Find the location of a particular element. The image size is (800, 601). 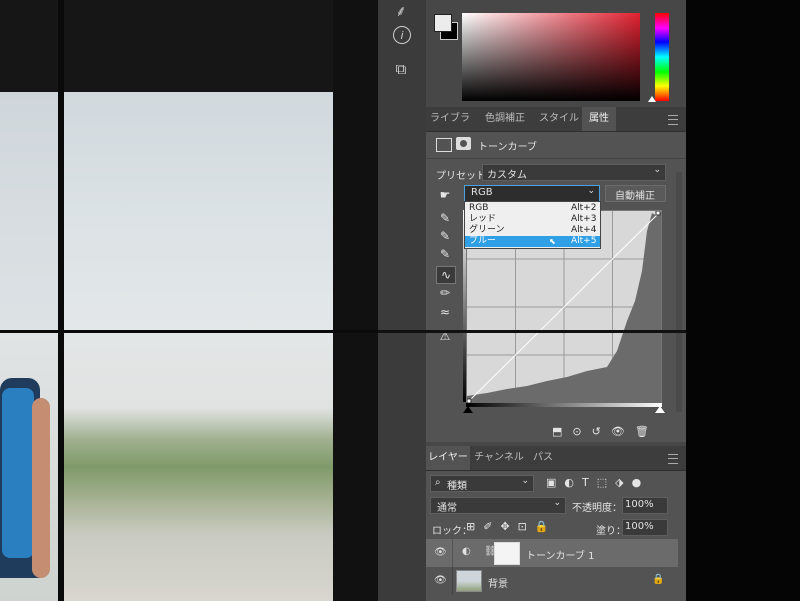

layer-name: トーンカーブ 1 is located at coordinates (560, 554).